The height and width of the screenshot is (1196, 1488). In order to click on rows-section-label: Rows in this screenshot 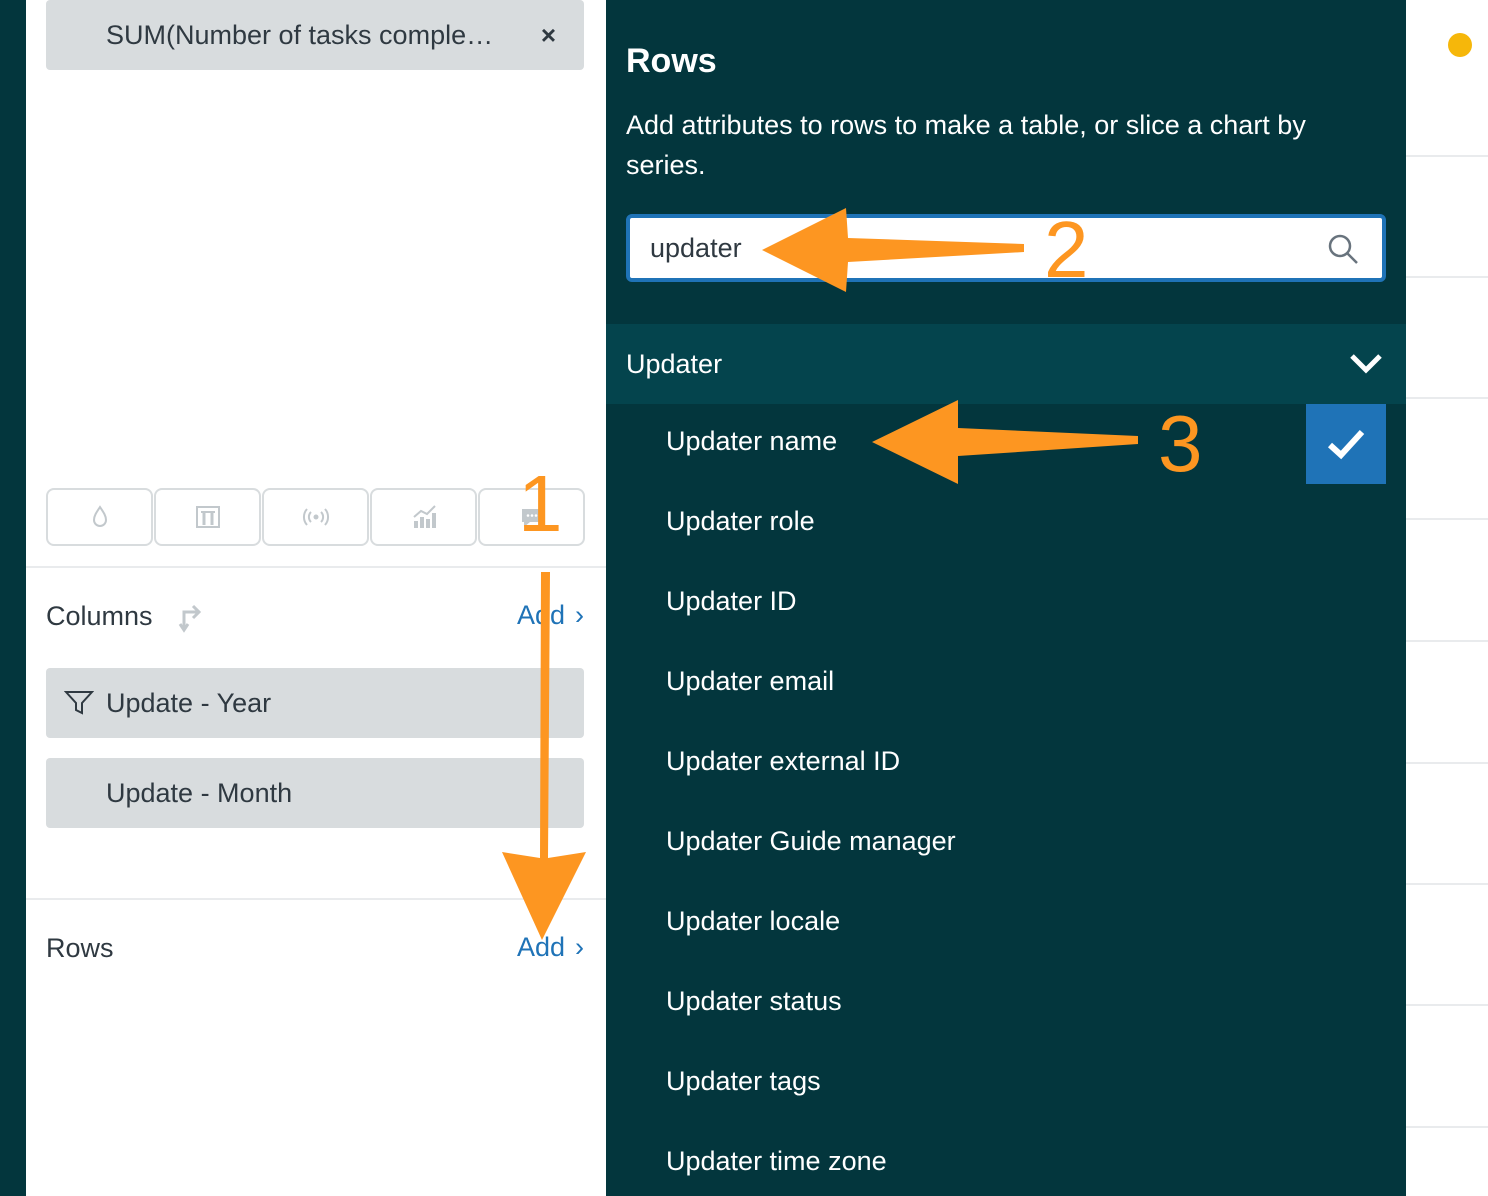, I will do `click(80, 948)`.